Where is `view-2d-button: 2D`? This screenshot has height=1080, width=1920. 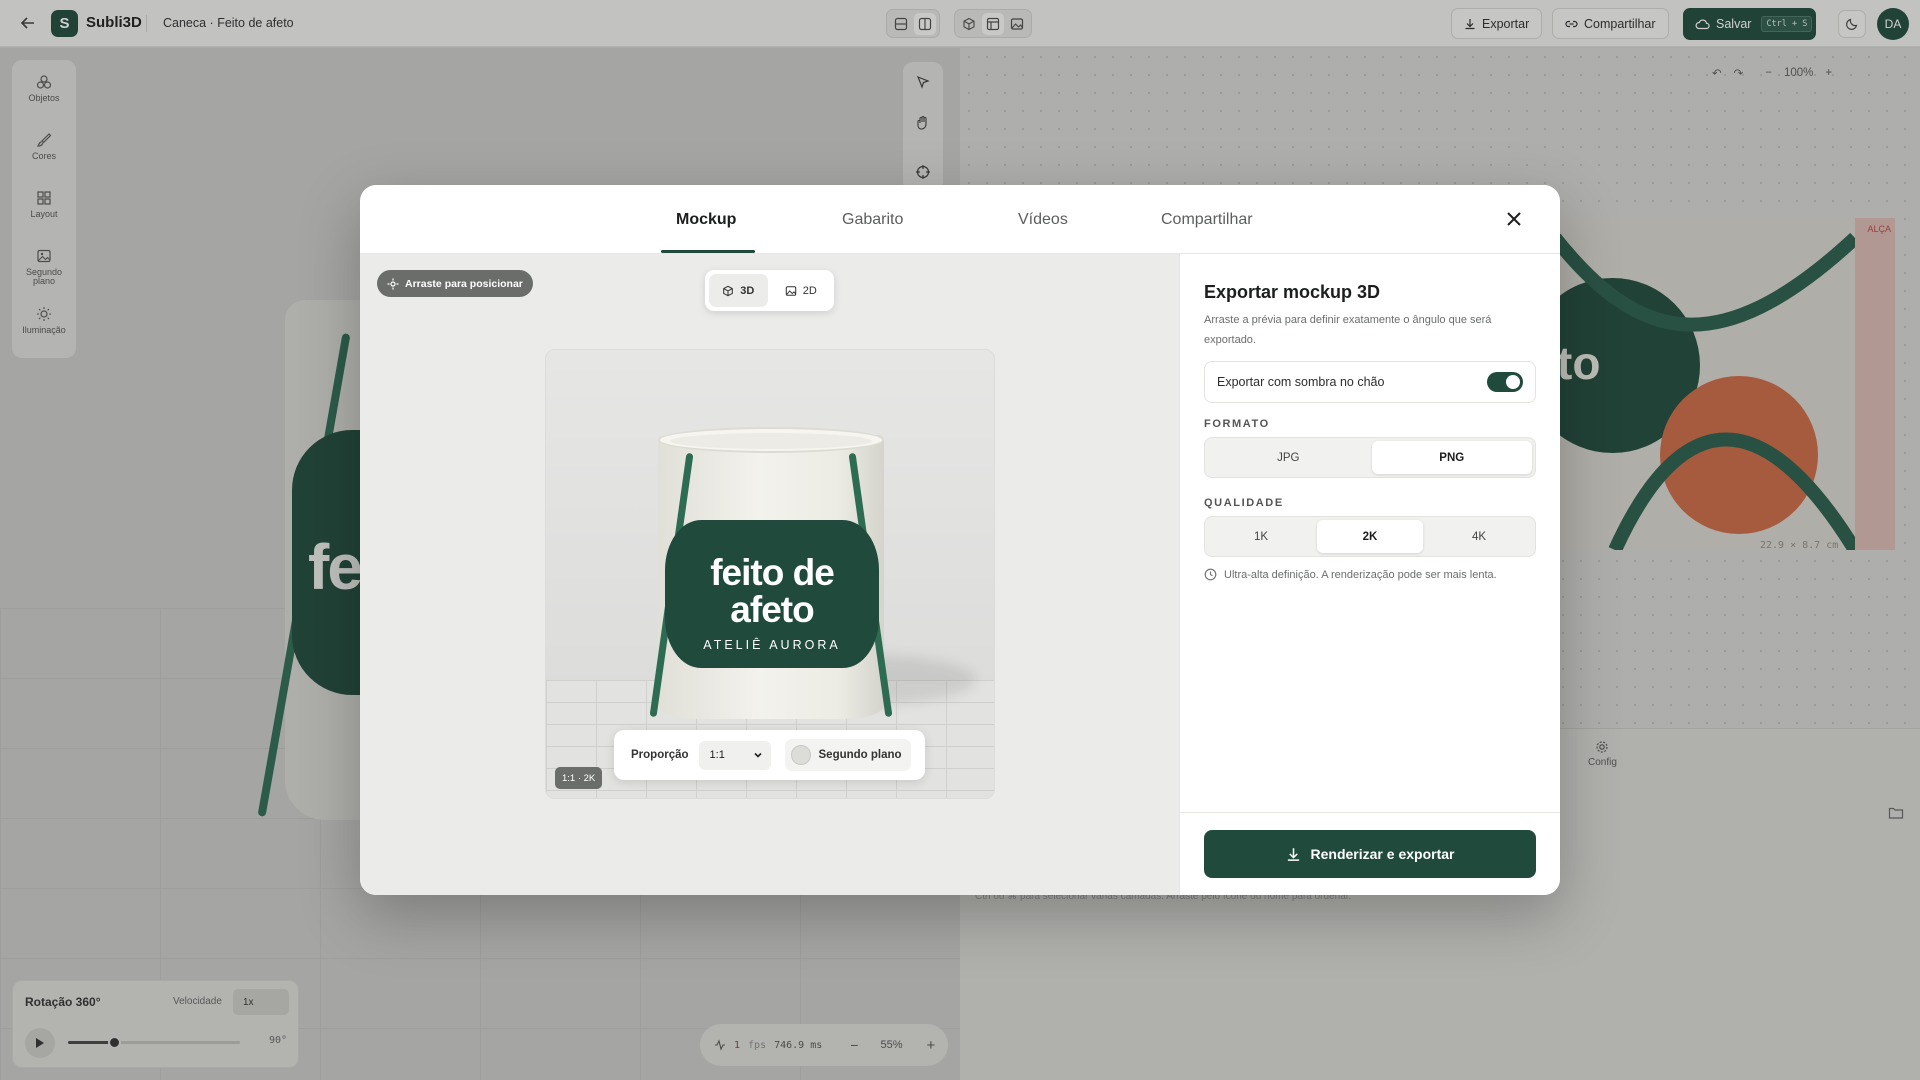 view-2d-button: 2D is located at coordinates (801, 290).